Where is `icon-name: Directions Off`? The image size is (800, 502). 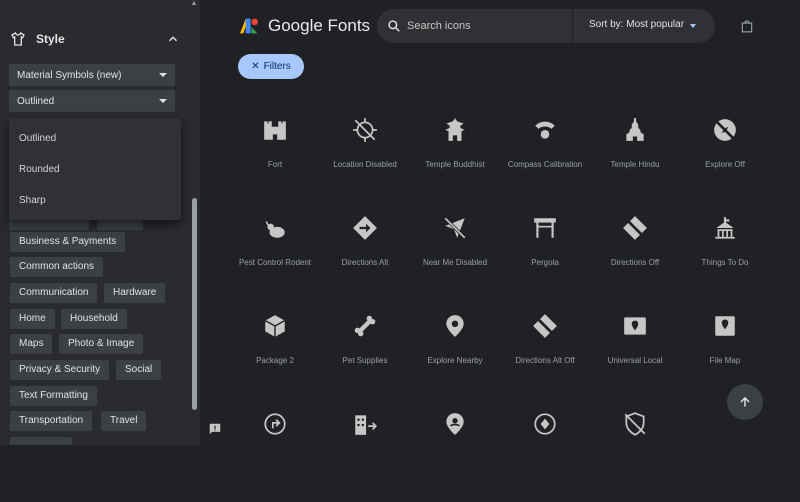 icon-name: Directions Off is located at coordinates (635, 262).